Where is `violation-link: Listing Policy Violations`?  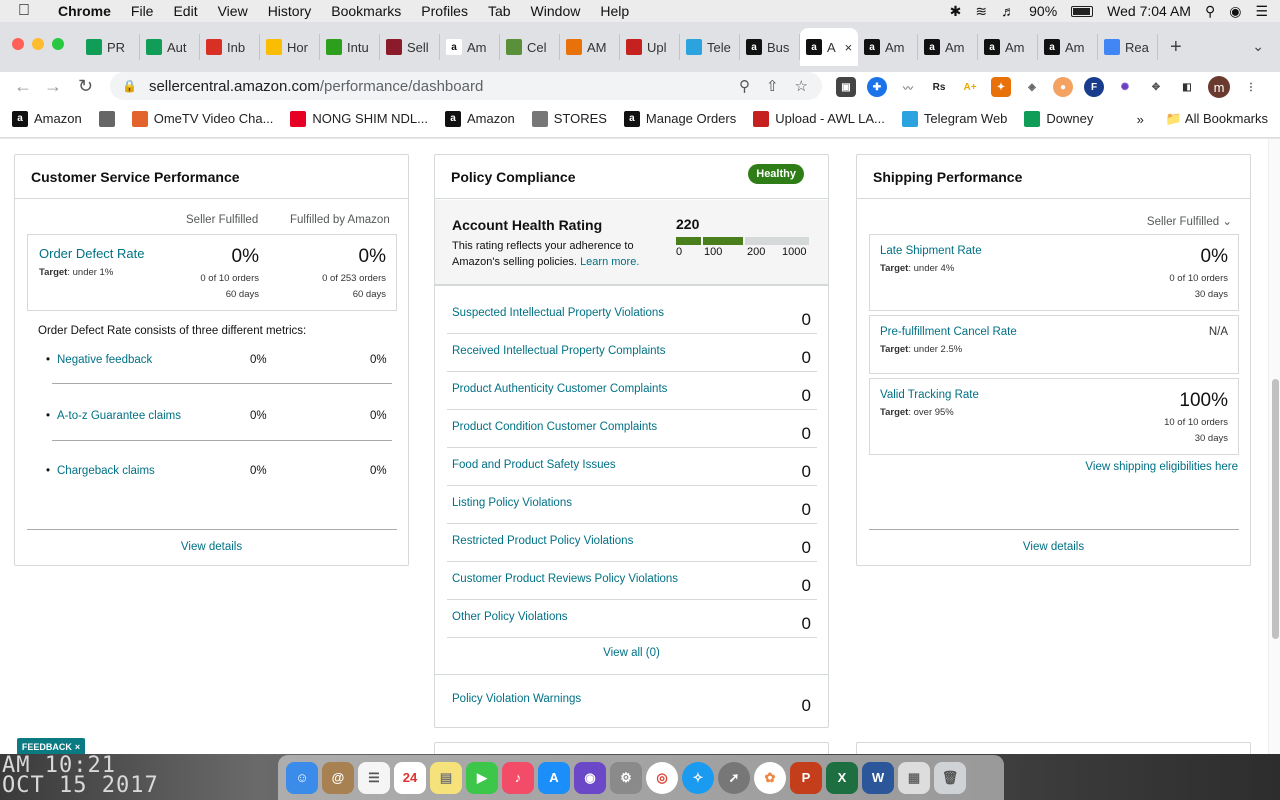
violation-link: Listing Policy Violations is located at coordinates (512, 503).